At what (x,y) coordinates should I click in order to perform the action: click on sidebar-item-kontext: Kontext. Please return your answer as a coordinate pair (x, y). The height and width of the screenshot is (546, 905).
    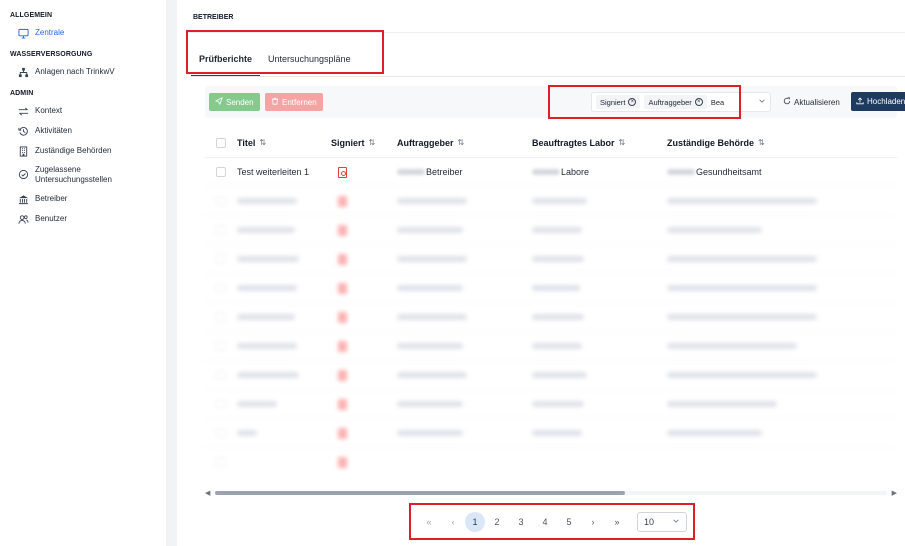
    Looking at the image, I should click on (83, 111).